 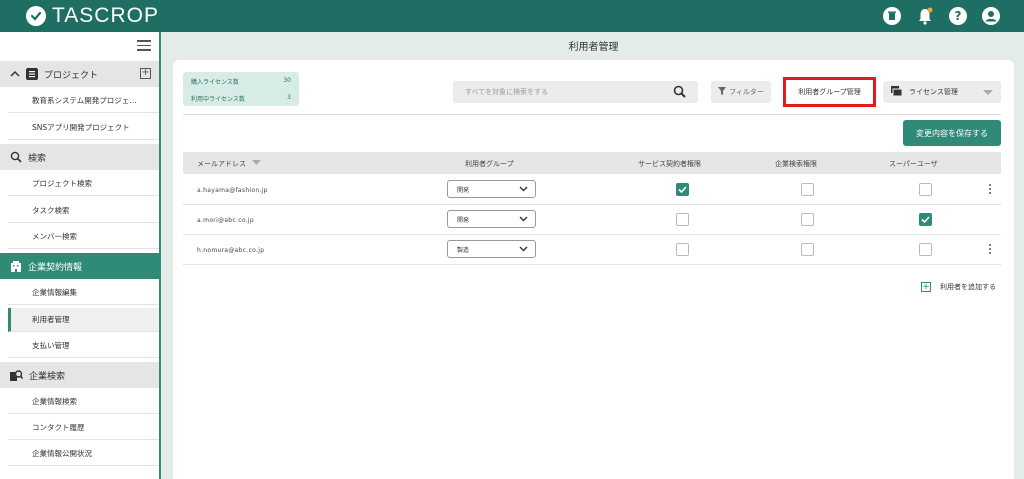 I want to click on column-header-group: 利用者グループ, so click(x=489, y=164).